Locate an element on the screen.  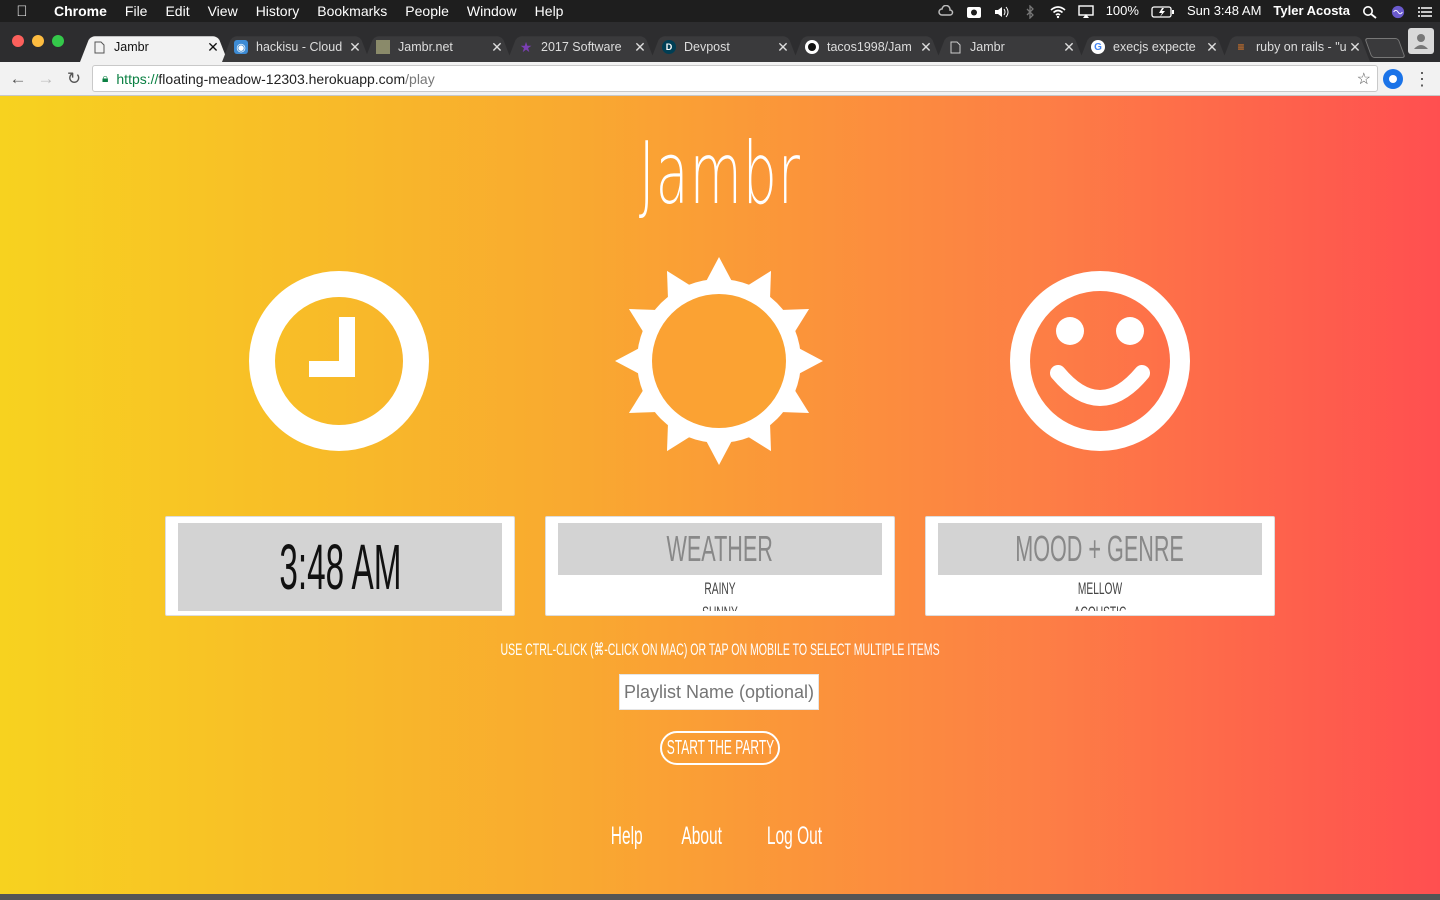
tab-label: ruby on rails - "u is located at coordinates (1301, 47).